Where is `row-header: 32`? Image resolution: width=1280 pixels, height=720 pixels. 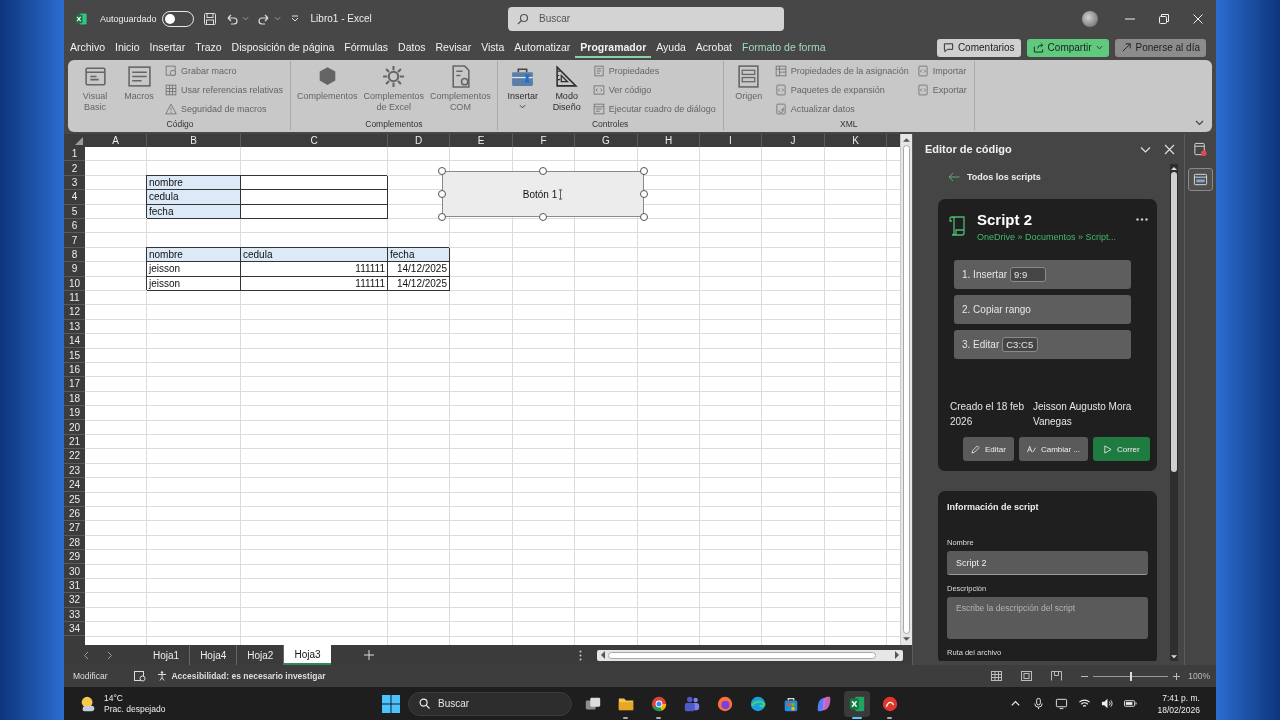 row-header: 32 is located at coordinates (74, 600).